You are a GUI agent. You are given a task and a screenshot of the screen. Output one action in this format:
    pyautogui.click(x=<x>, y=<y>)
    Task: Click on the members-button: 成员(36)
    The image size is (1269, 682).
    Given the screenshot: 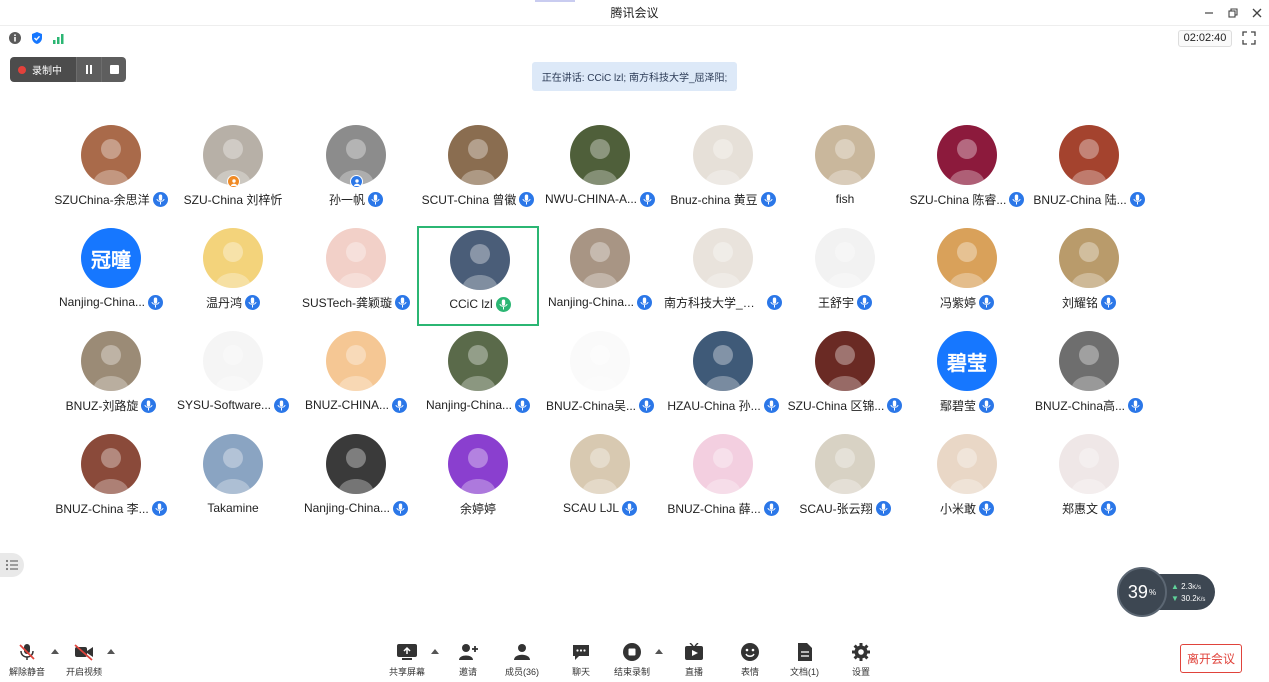 What is the action you would take?
    pyautogui.click(x=522, y=660)
    